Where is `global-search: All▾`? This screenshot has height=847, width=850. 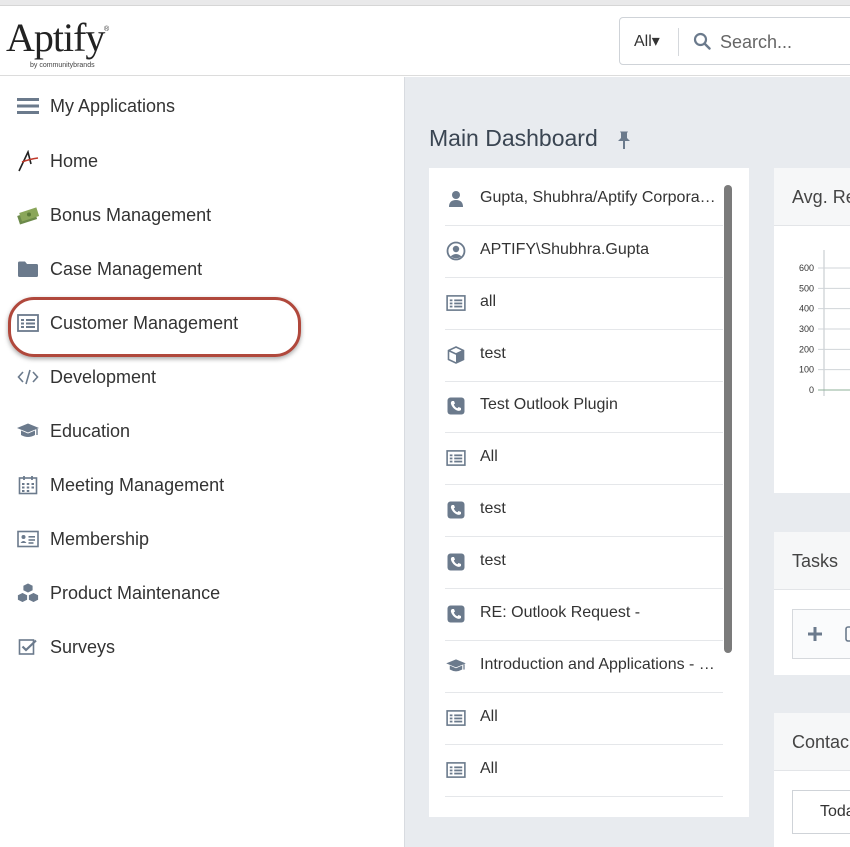 global-search: All▾ is located at coordinates (734, 41).